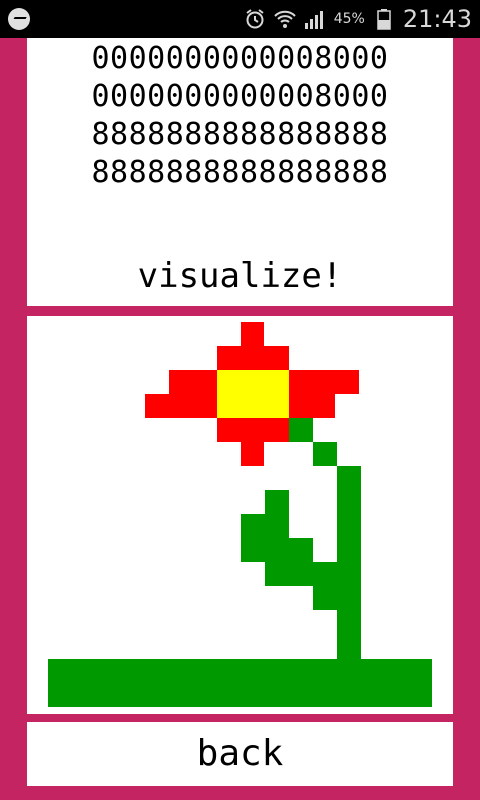 The image size is (480, 800). Describe the element at coordinates (240, 19) in the screenshot. I see `status-bar: 45% 21:43` at that location.